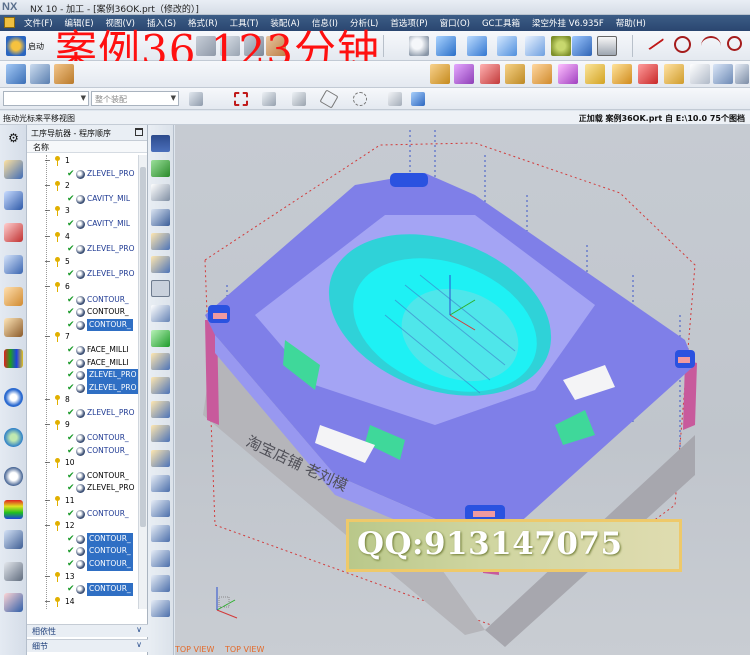  I want to click on clsf-icon, so click(595, 74).